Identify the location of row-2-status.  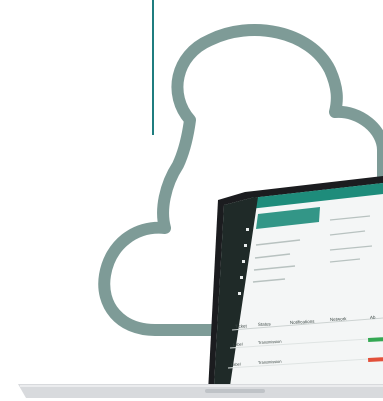
(375, 359).